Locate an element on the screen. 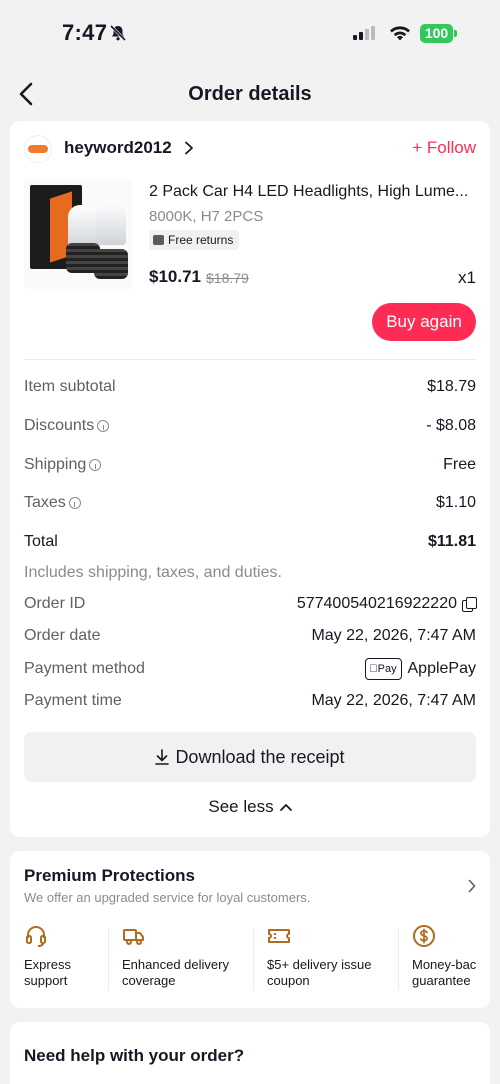 Image resolution: width=500 pixels, height=1084 pixels. download-icon is located at coordinates (162, 757).